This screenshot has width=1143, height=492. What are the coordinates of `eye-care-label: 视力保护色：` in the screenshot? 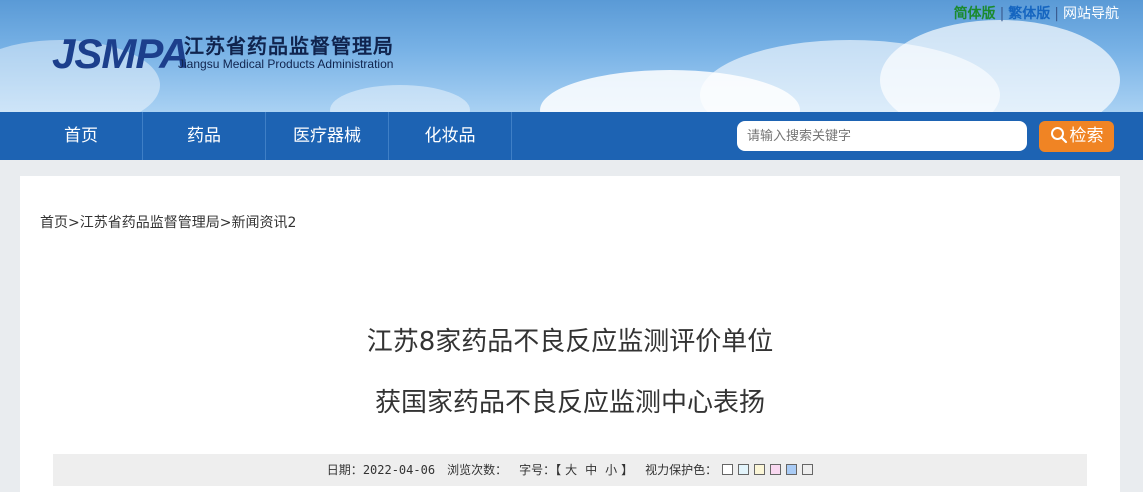 It's located at (681, 470).